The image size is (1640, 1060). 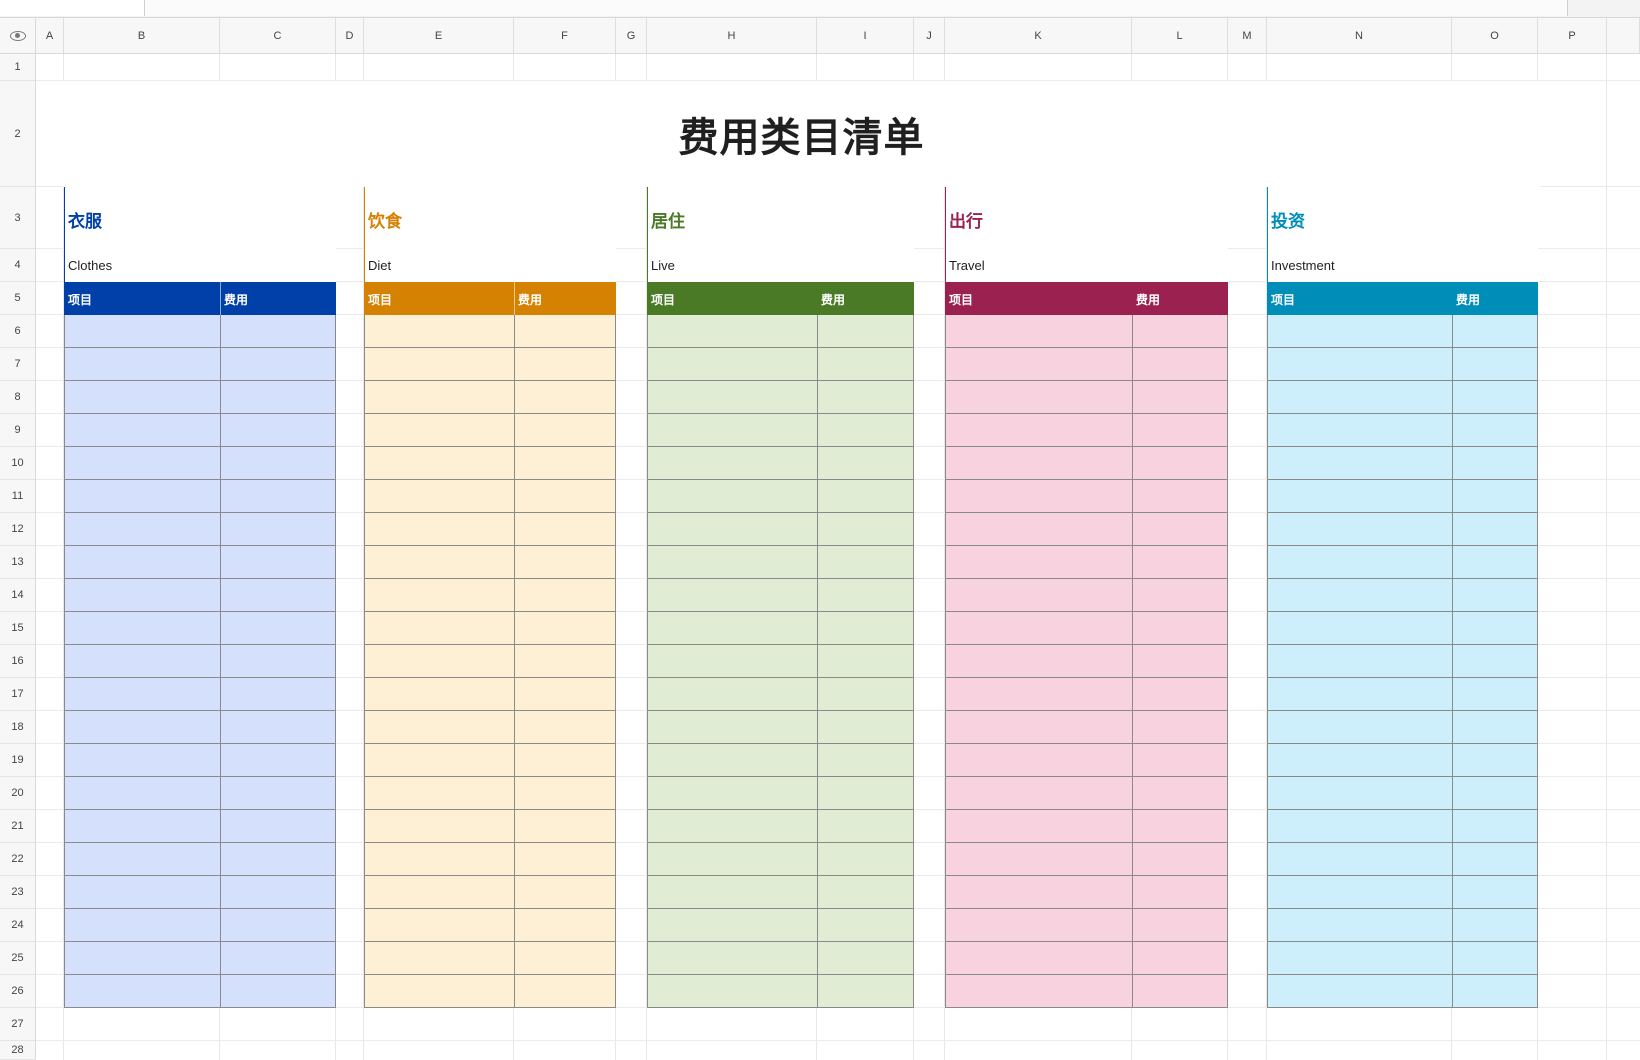 What do you see at coordinates (18, 430) in the screenshot?
I see `row-header-9: 9` at bounding box center [18, 430].